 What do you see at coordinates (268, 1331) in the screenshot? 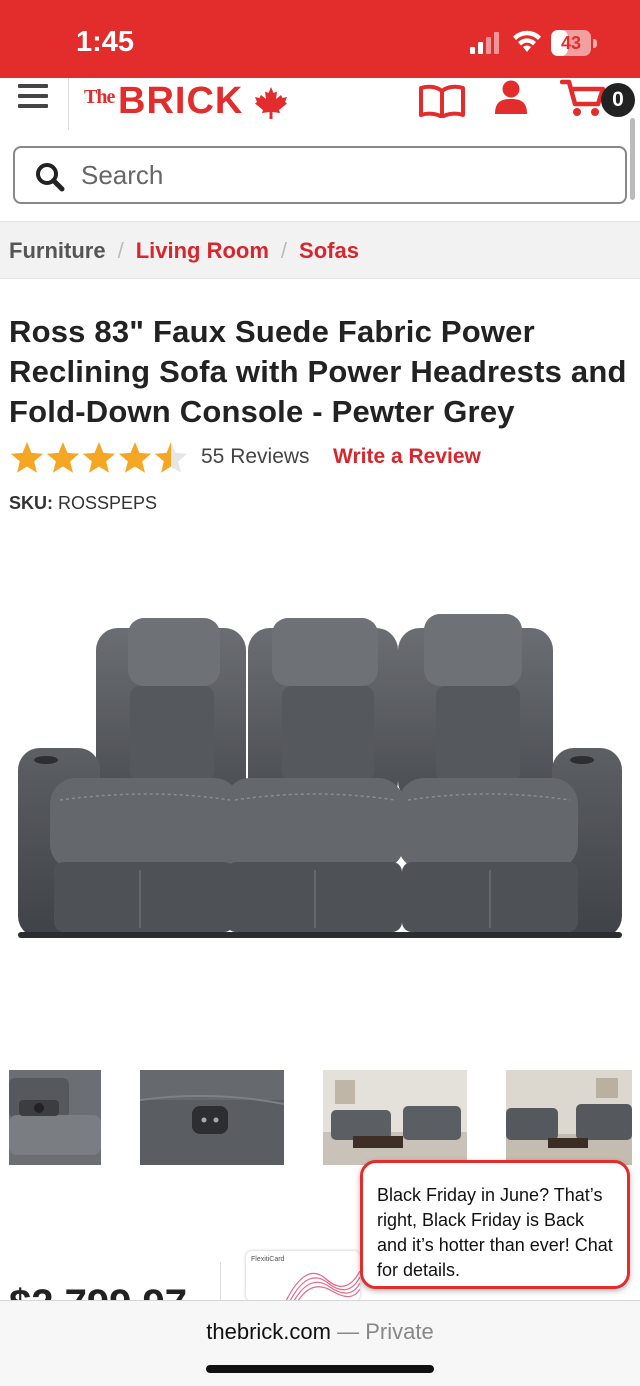
I see `url-domain: thebrick.com` at bounding box center [268, 1331].